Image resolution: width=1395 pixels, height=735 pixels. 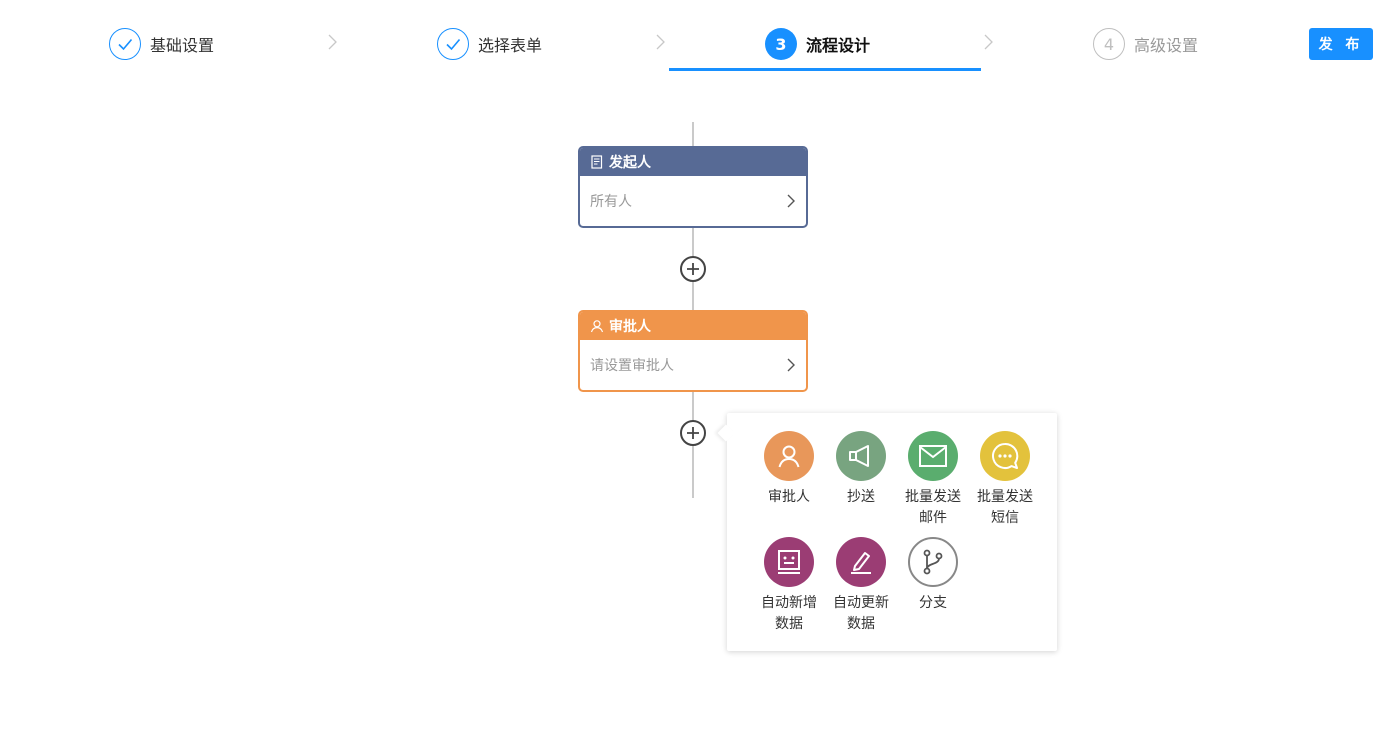 I want to click on menu-item-branch: 分支, so click(x=933, y=575).